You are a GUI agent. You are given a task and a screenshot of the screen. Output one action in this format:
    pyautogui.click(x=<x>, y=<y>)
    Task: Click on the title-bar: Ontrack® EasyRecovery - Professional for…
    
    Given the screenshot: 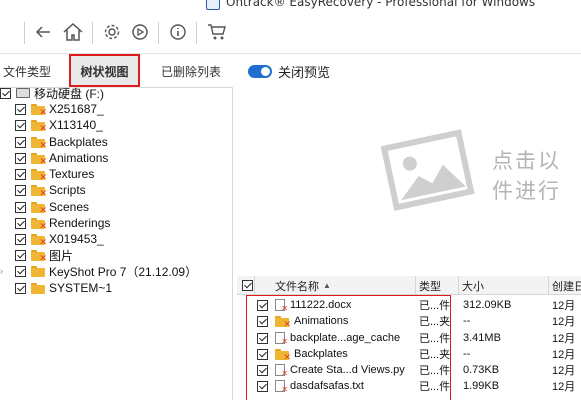 What is the action you would take?
    pyautogui.click(x=290, y=6)
    